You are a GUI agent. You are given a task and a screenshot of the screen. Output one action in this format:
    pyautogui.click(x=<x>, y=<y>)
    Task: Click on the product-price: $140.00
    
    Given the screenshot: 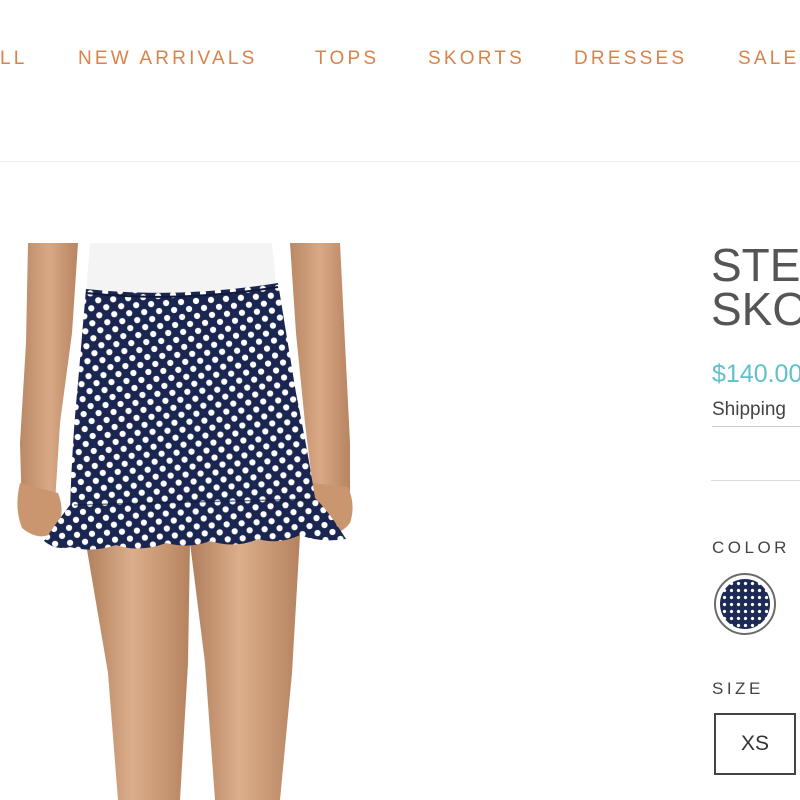 What is the action you would take?
    pyautogui.click(x=756, y=374)
    